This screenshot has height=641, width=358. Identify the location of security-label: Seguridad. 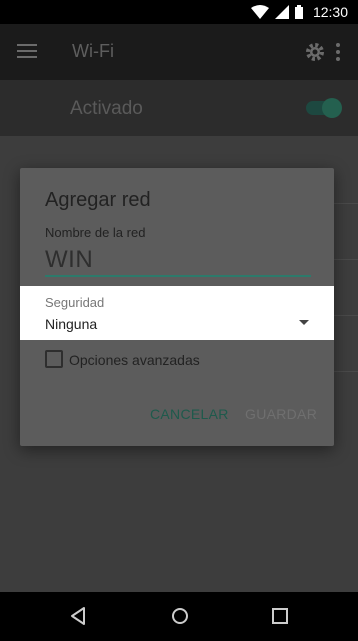
(75, 302).